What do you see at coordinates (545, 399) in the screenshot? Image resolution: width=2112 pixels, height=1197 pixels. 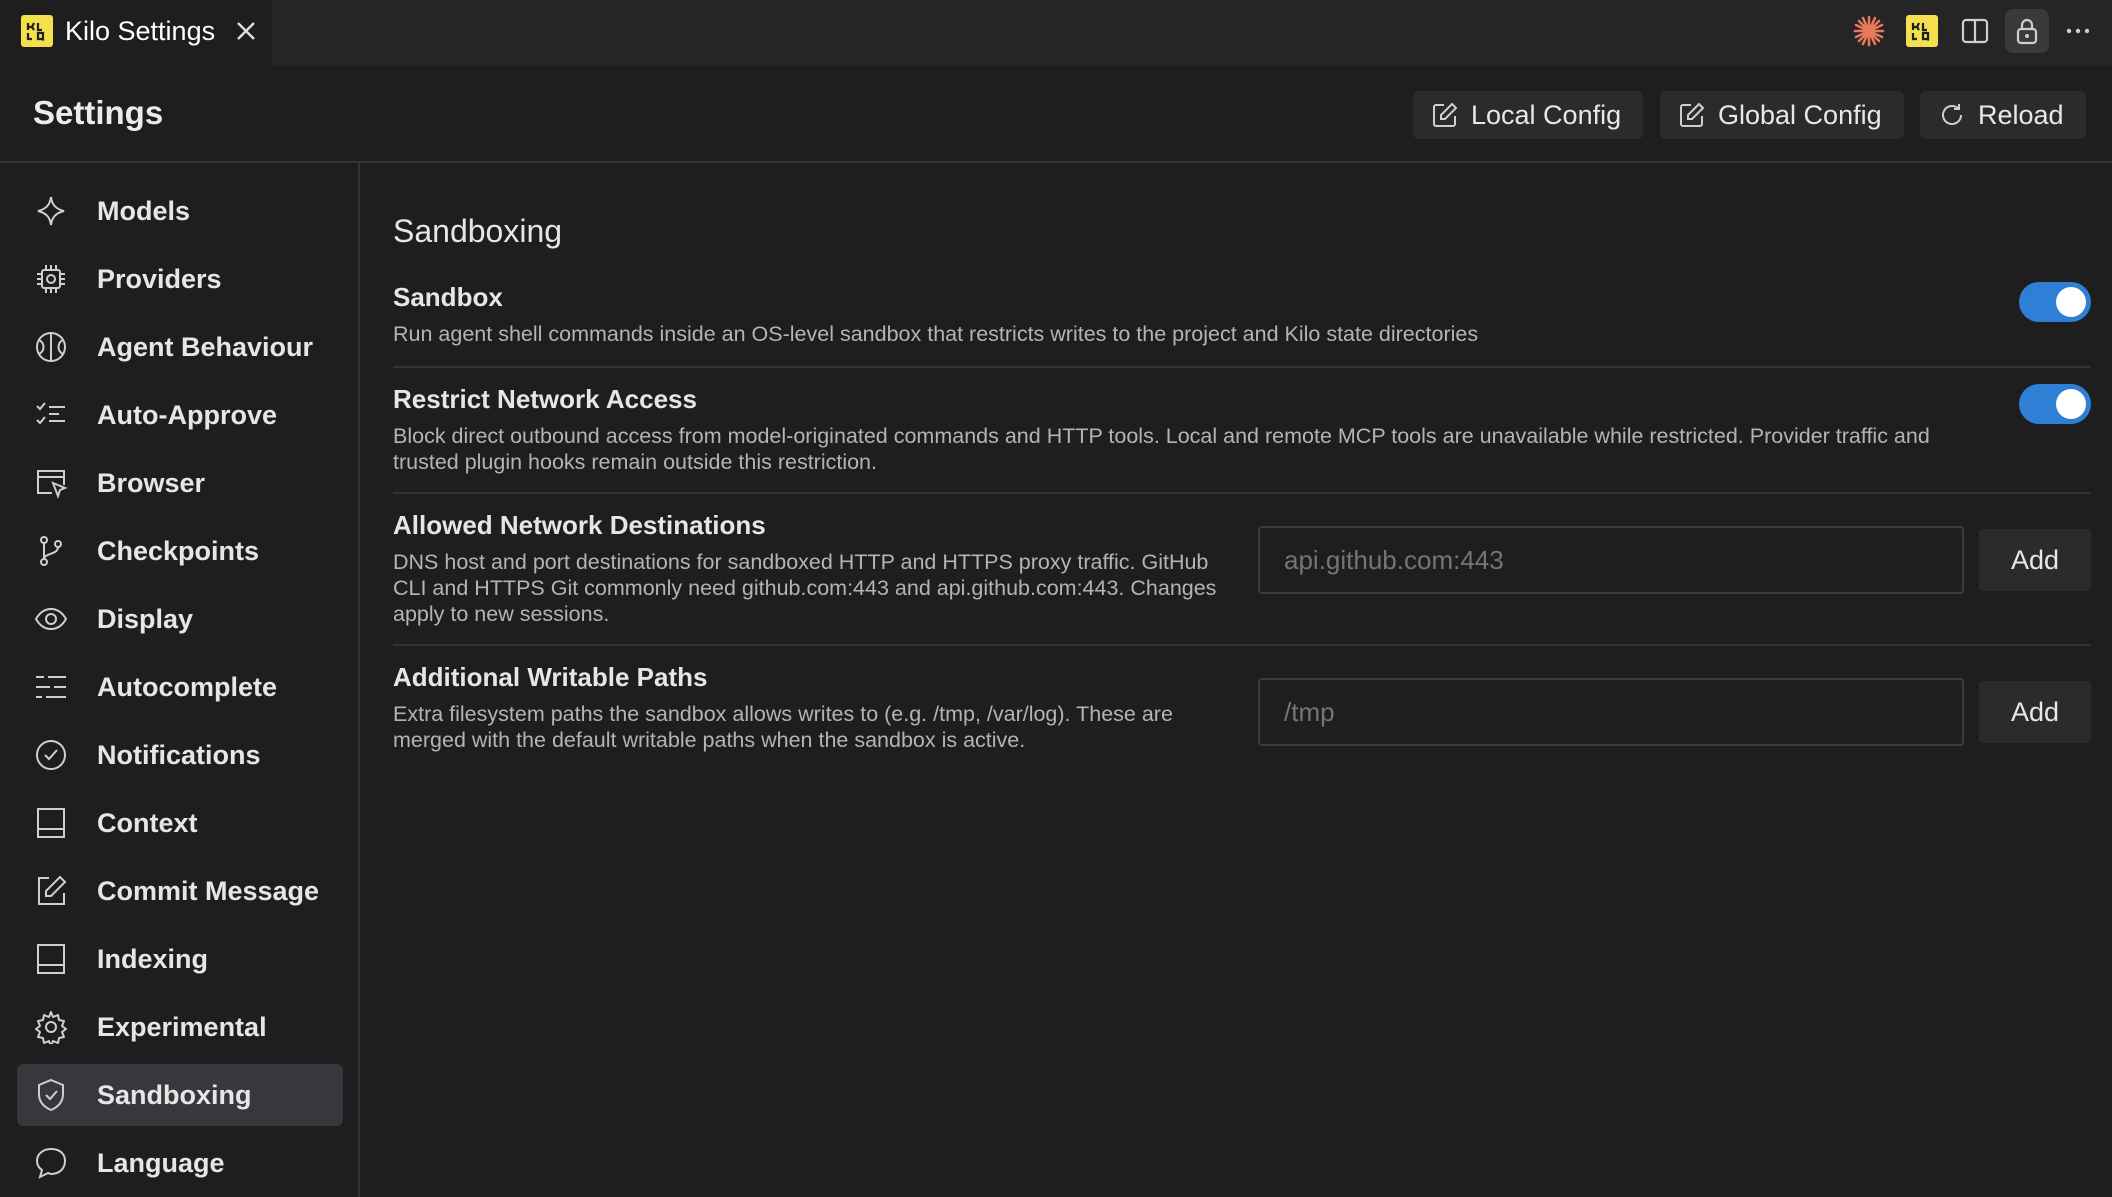 I see `restrict-network-title: Restrict Network Access` at bounding box center [545, 399].